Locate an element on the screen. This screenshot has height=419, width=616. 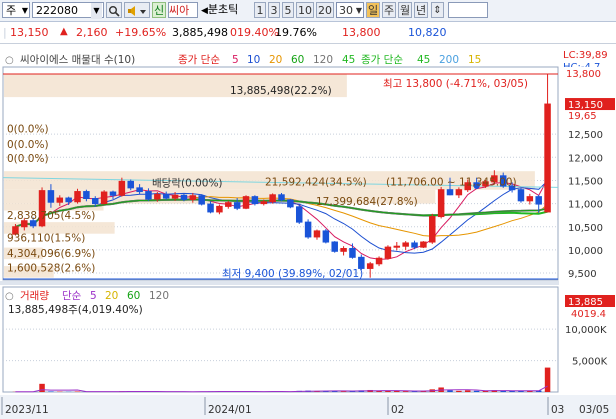
minute-select: 30 ▼ is located at coordinates (350, 10).